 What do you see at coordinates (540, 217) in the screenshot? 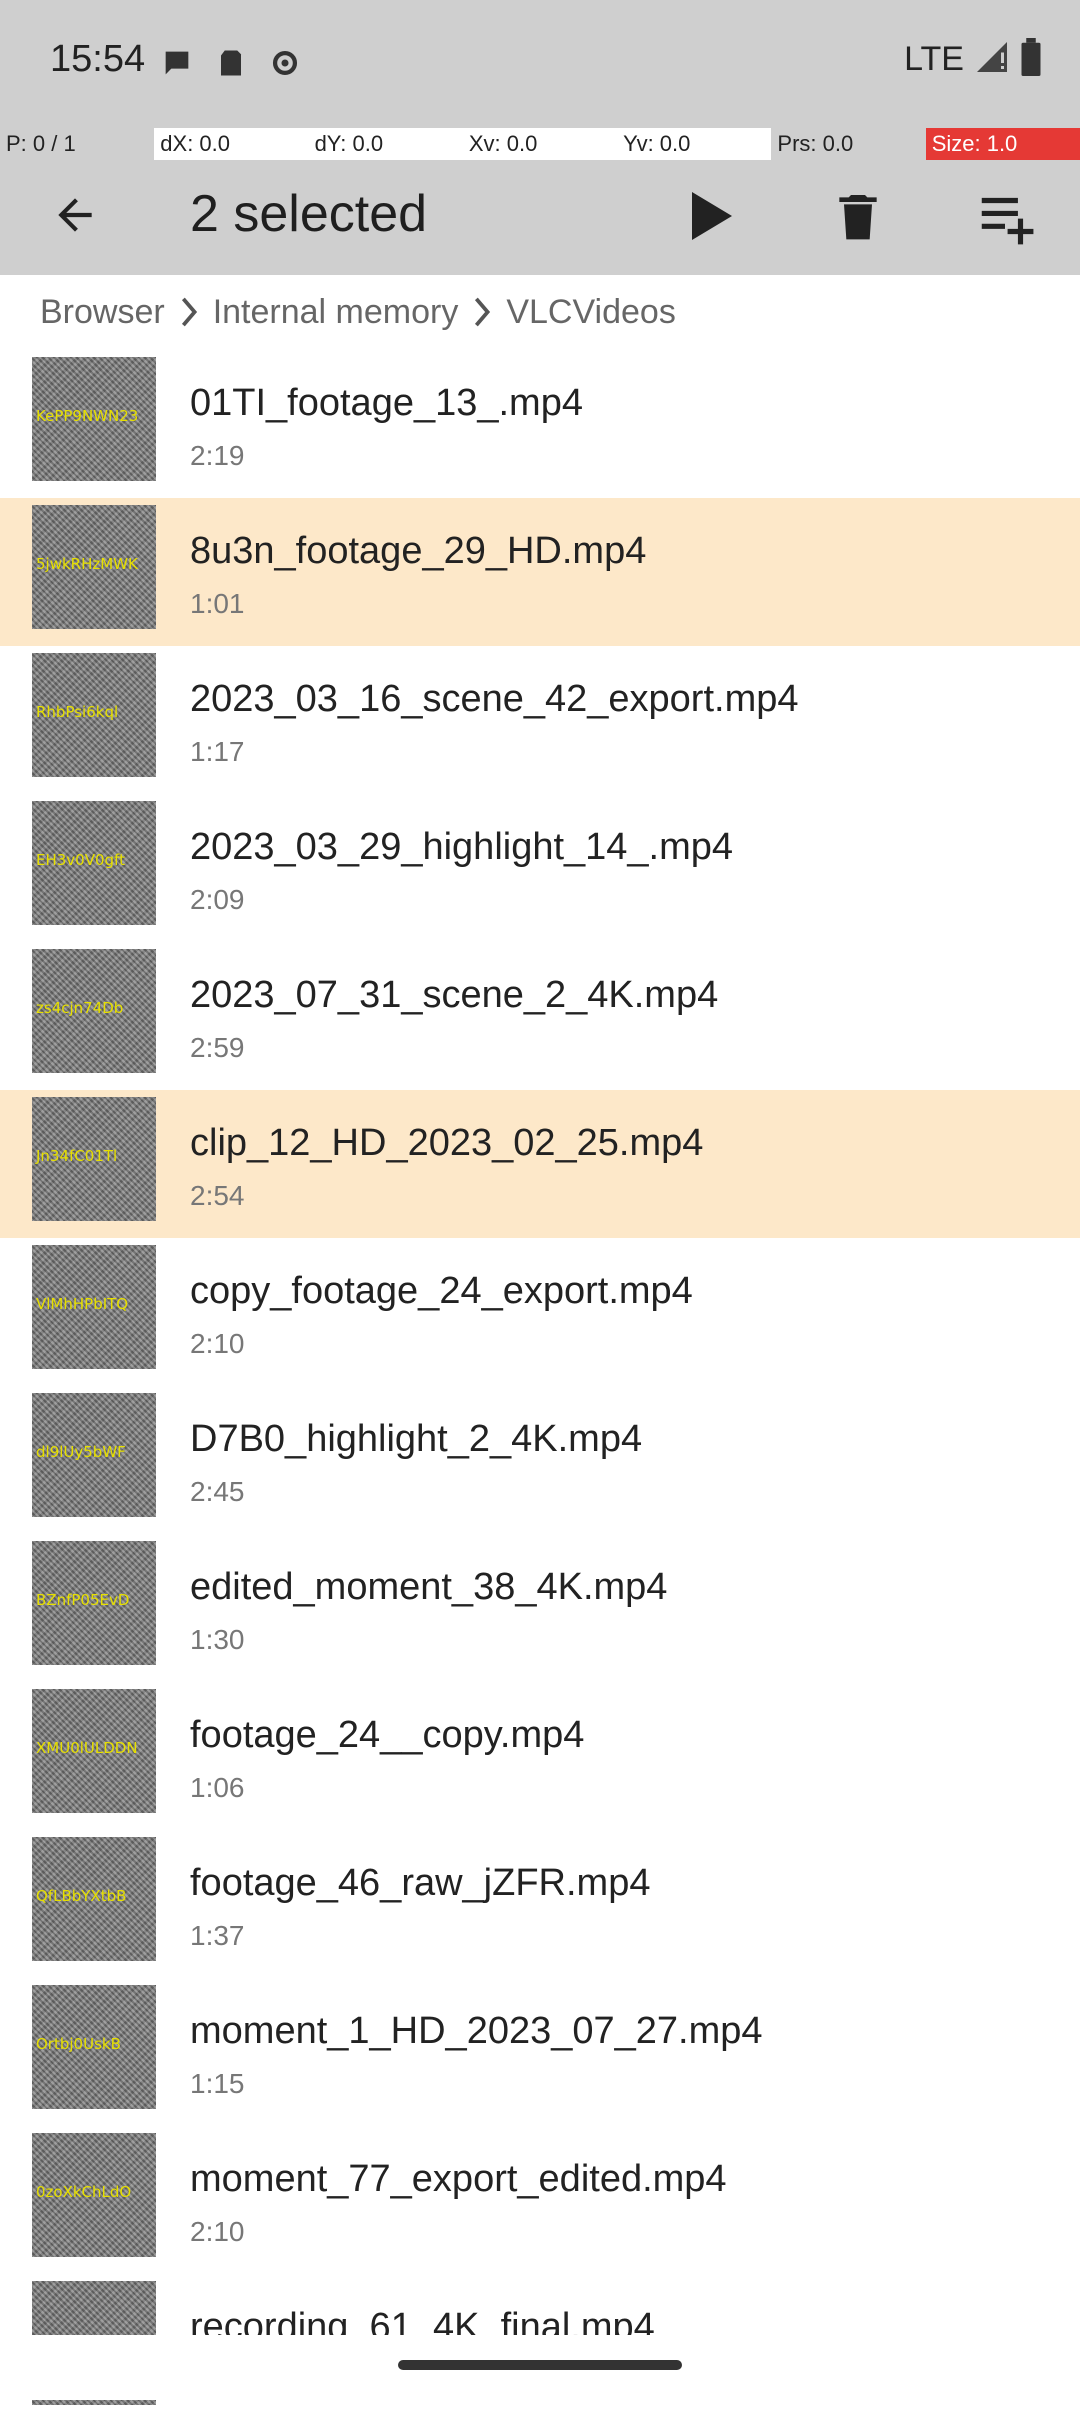
I see `toolbar: 2 selected` at bounding box center [540, 217].